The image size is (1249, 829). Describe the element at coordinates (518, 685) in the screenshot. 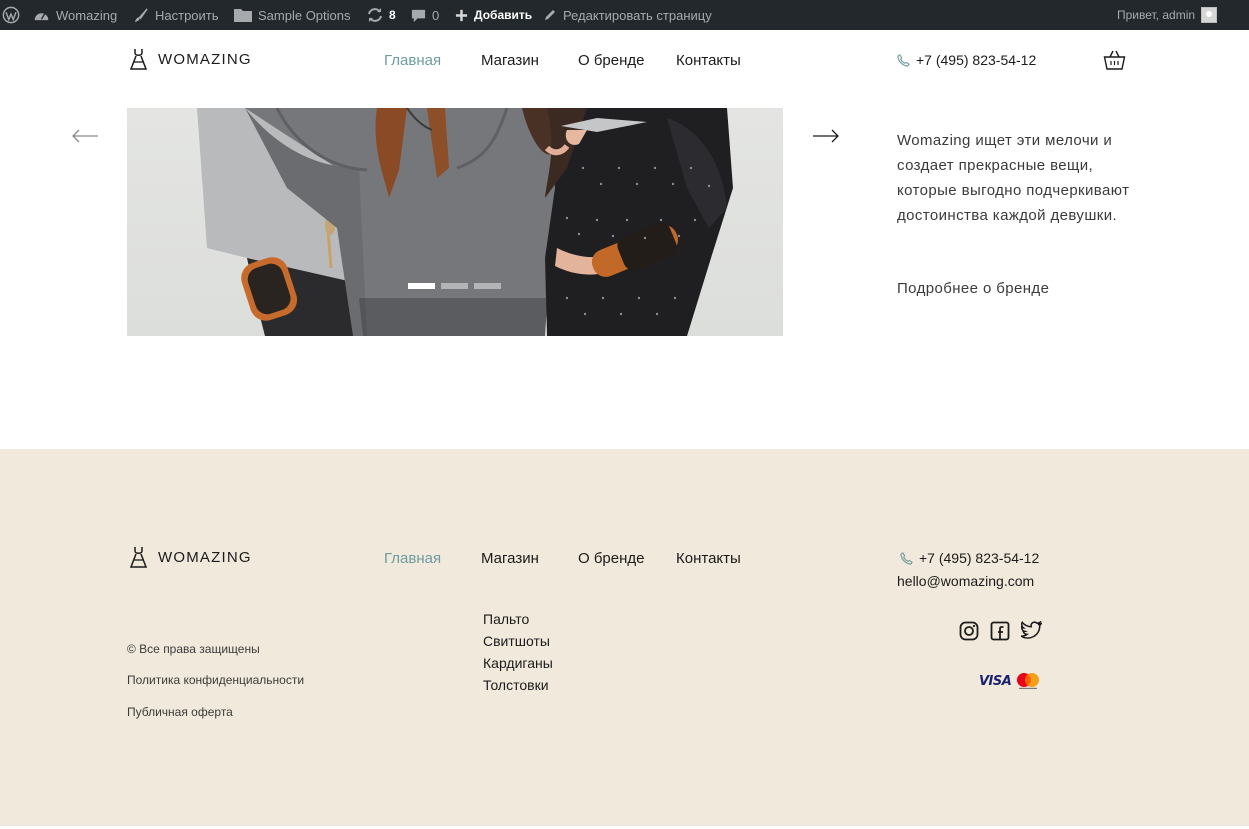

I see `footer-category-hoodies: Толстовки` at that location.